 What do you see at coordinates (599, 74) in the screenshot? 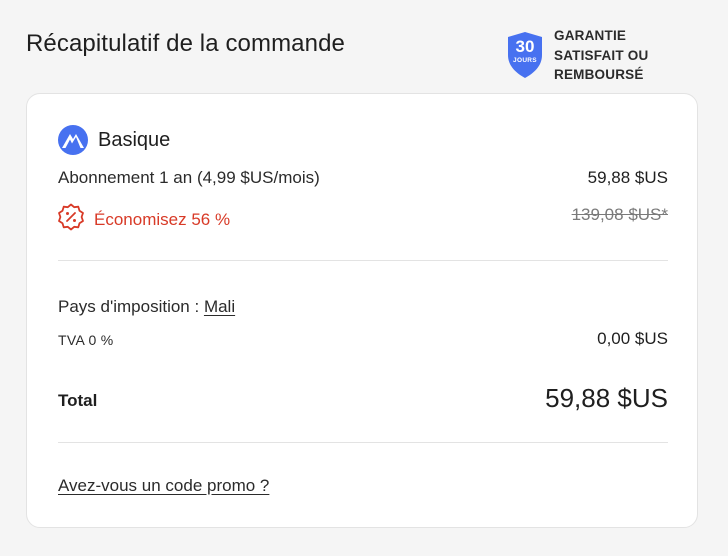
I see `guarantee-line-3: REMBOURSÉ` at bounding box center [599, 74].